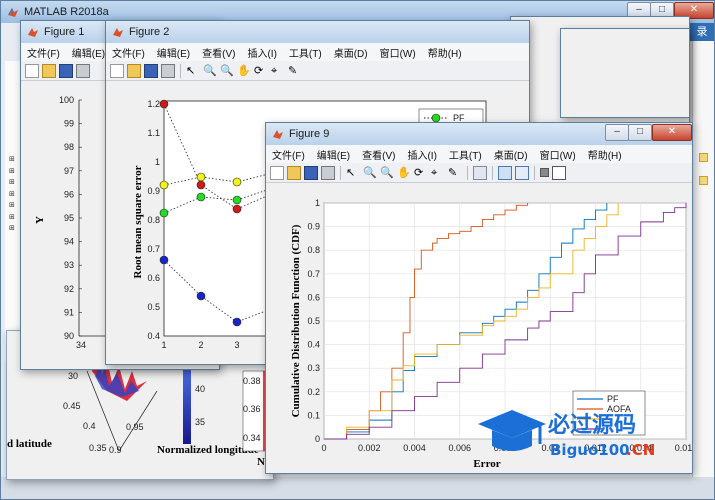 The height and width of the screenshot is (500, 715). What do you see at coordinates (40, 220) in the screenshot?
I see `figure1-ylabel: Y` at bounding box center [40, 220].